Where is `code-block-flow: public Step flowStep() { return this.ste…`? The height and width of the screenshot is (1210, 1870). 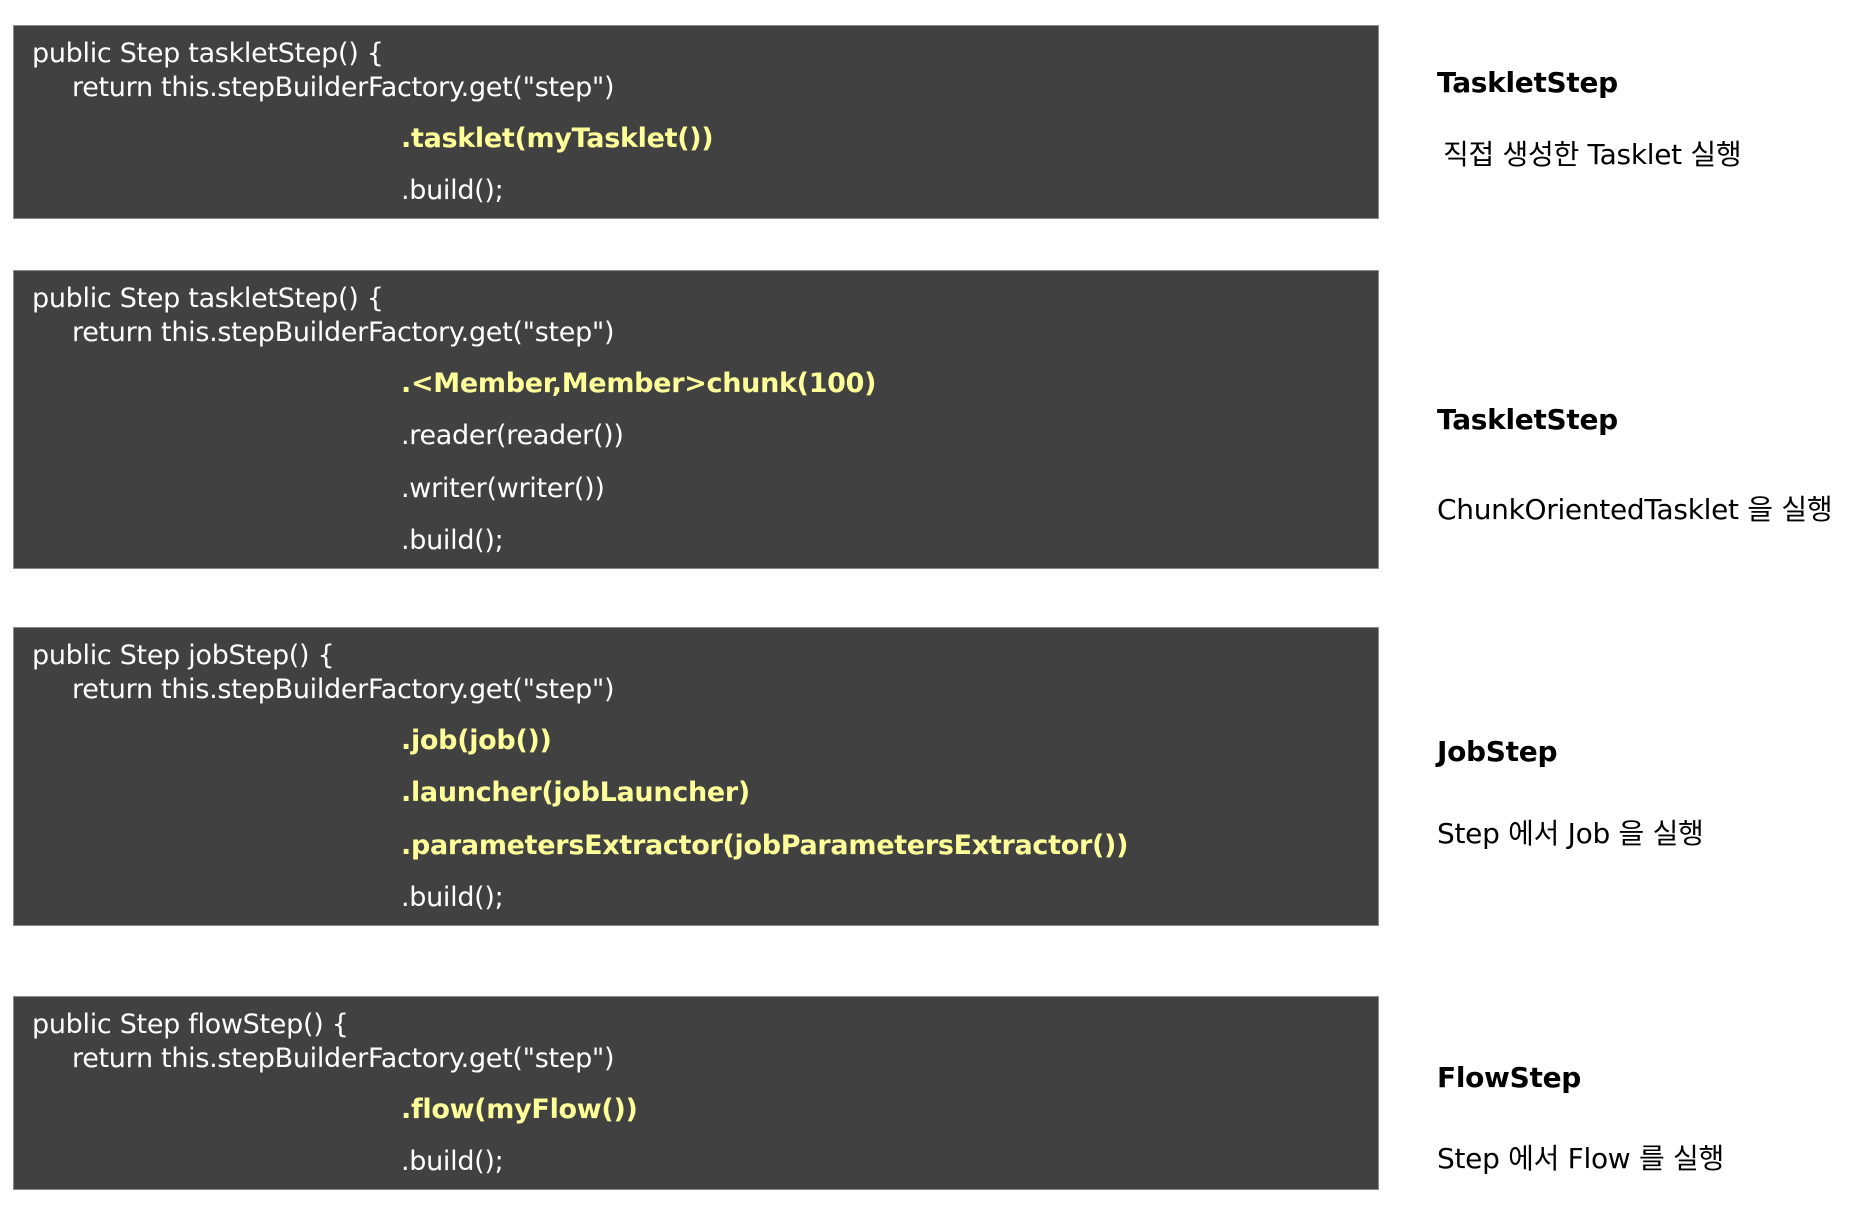 code-block-flow: public Step flowStep() { return this.ste… is located at coordinates (696, 1093).